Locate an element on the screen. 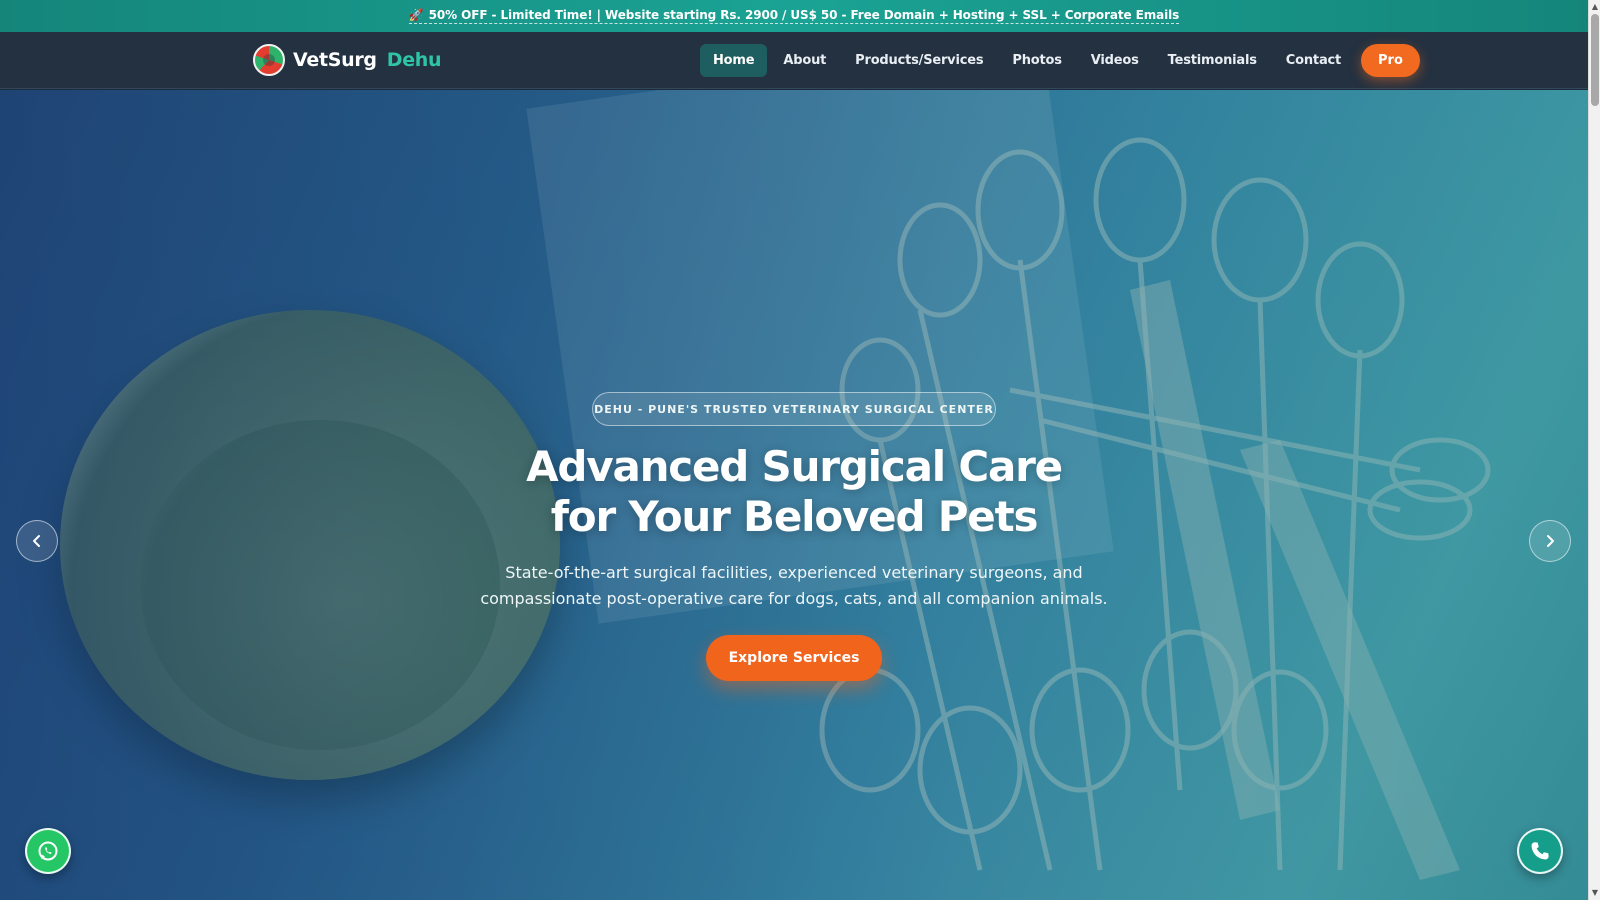 The image size is (1600, 900). nav-item-testimonials: Testimonials is located at coordinates (1212, 60).